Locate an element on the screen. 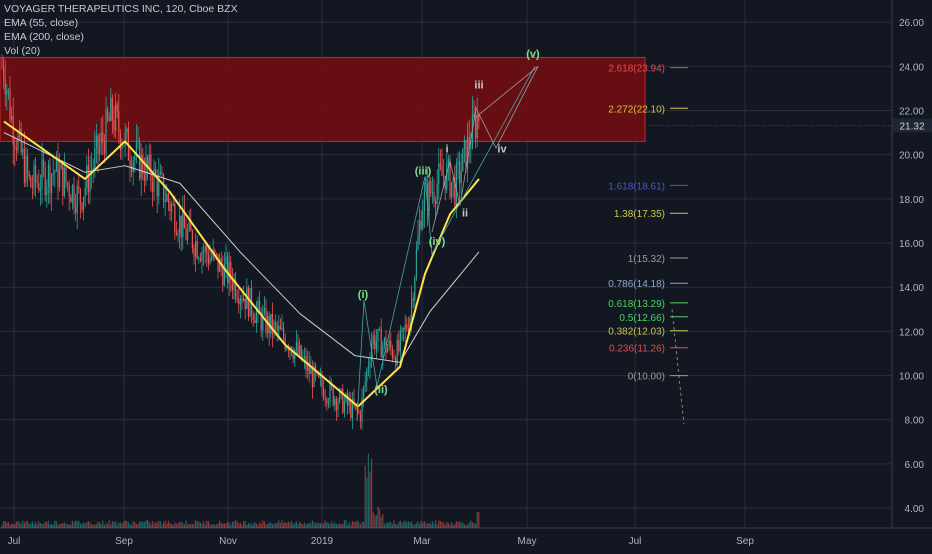 The height and width of the screenshot is (554, 932). y-tick-label: 26.00 is located at coordinates (911, 23).